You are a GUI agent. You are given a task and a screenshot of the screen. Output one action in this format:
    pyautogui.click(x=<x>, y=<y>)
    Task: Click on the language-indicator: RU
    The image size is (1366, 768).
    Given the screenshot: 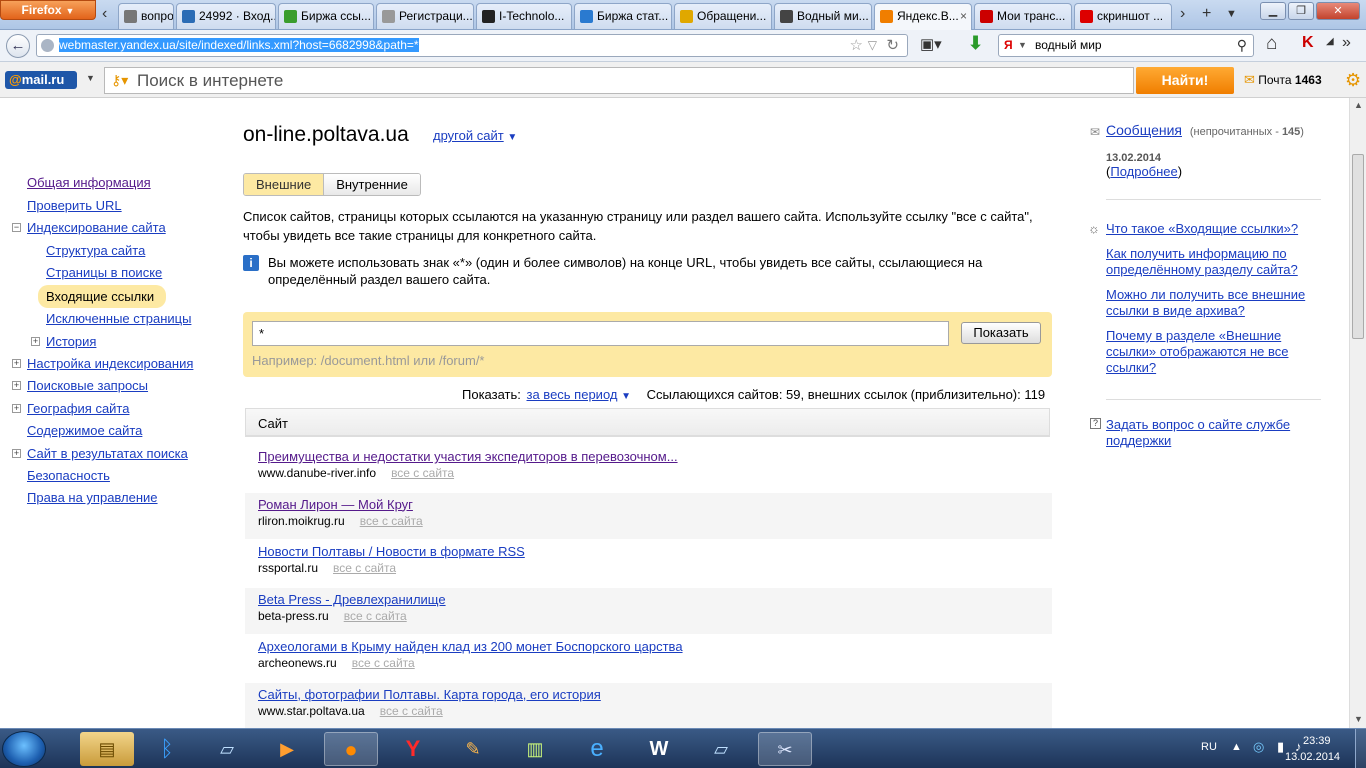 What is the action you would take?
    pyautogui.click(x=1209, y=747)
    